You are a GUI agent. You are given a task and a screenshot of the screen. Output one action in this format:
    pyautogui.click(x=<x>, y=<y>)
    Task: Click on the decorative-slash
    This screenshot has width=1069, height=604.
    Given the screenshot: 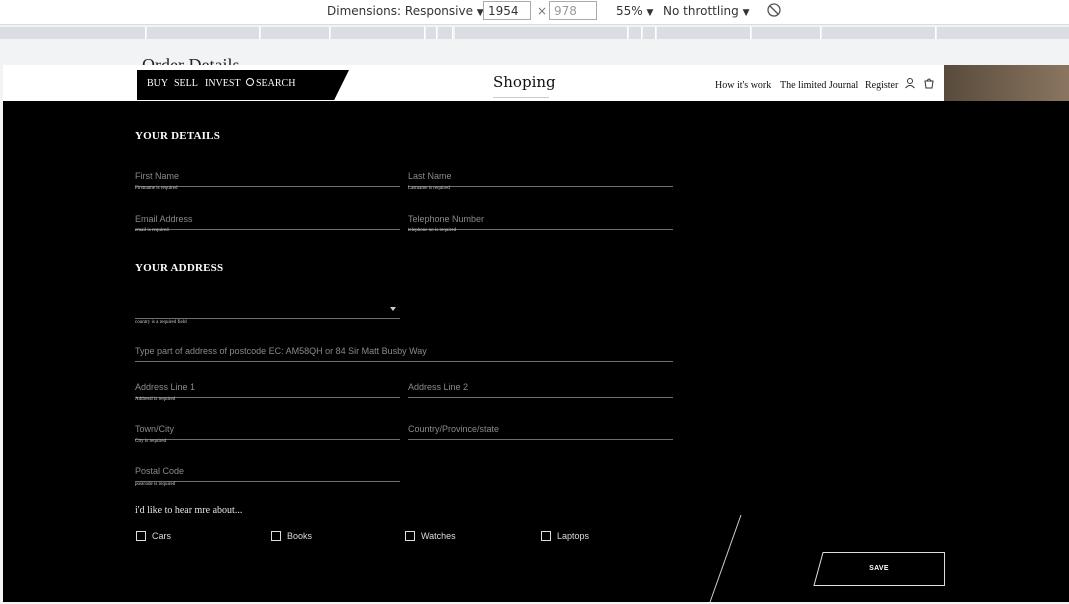 What is the action you would take?
    pyautogui.click(x=725, y=558)
    